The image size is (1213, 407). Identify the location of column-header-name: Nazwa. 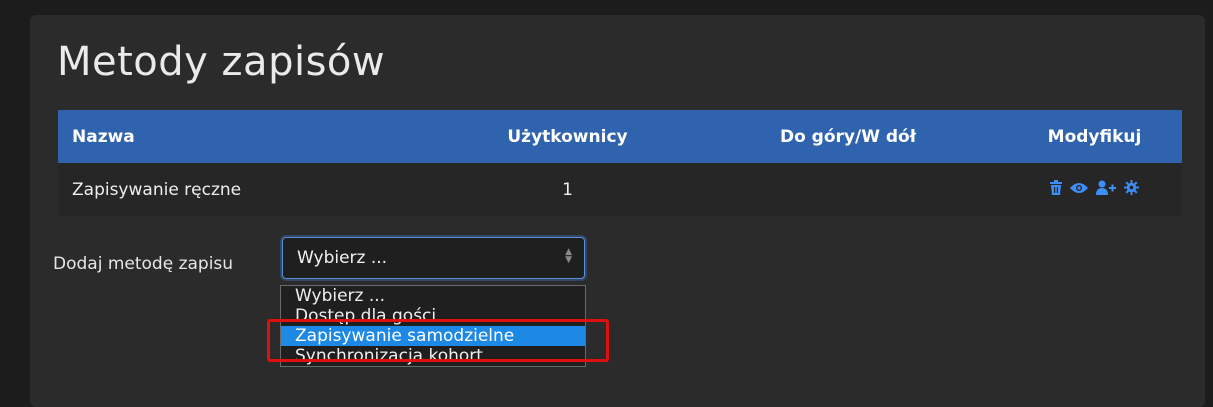
(252, 136).